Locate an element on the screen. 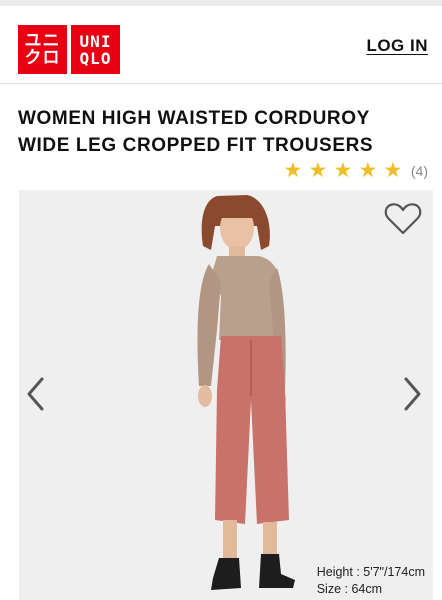 Image resolution: width=442 pixels, height=600 pixels. logo-block-katakana: ユニ クロ is located at coordinates (42, 49).